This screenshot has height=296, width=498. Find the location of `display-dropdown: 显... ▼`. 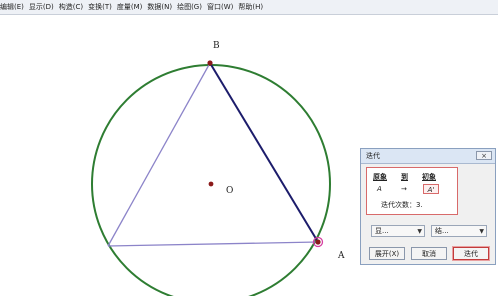

display-dropdown: 显... ▼ is located at coordinates (398, 231).